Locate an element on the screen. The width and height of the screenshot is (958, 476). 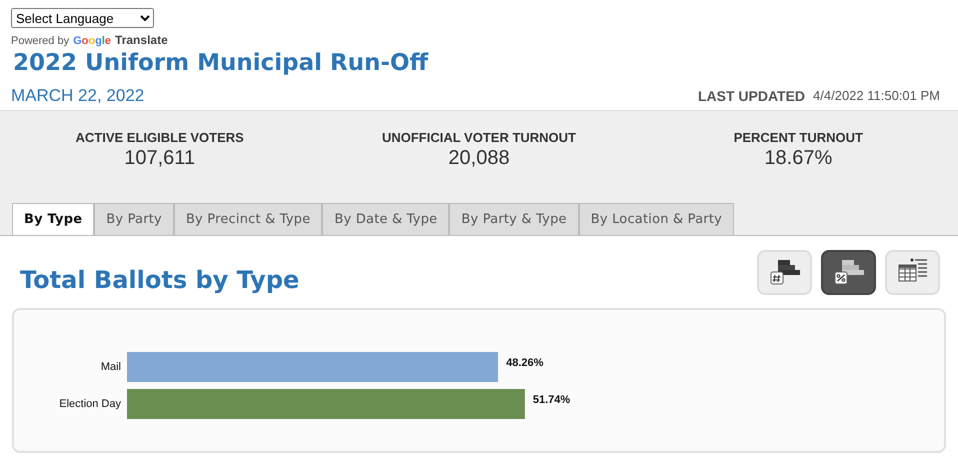
google-logo: Google is located at coordinates (92, 41).